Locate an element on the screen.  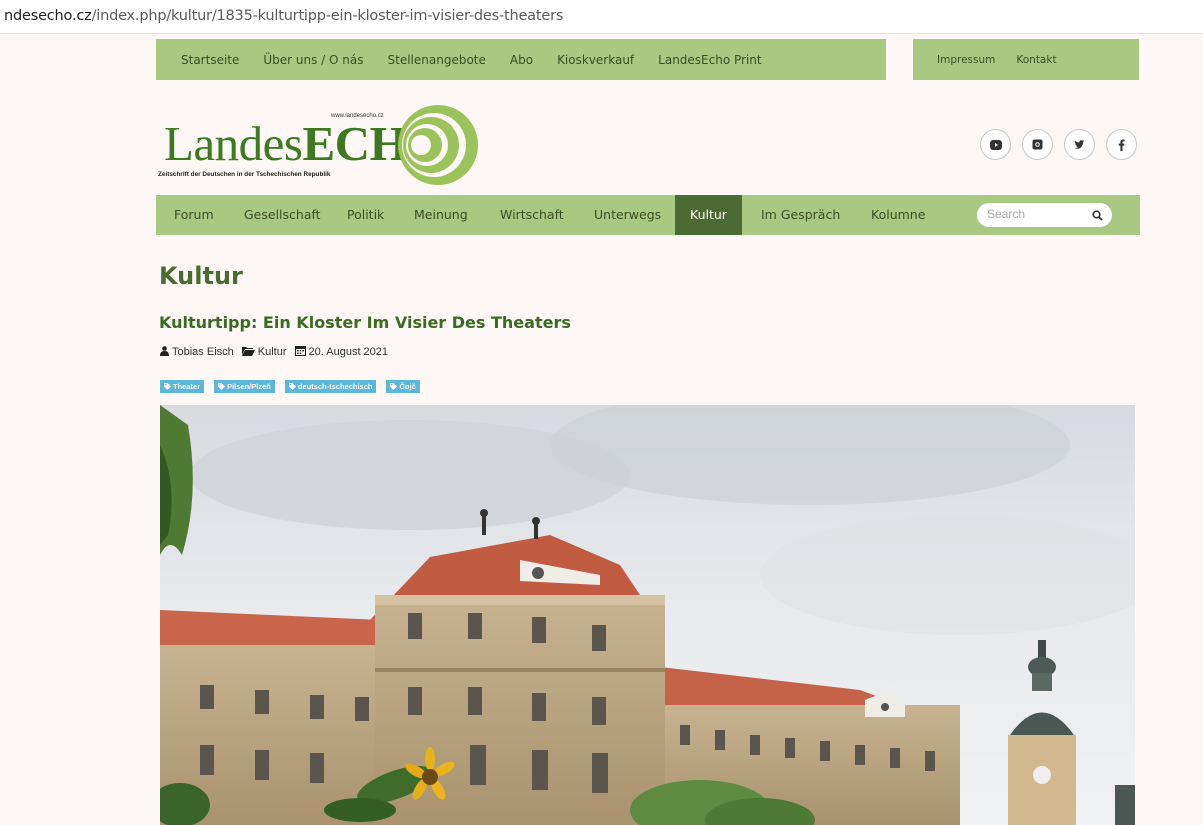
top-nav-stellenangebote: Stellenangebote is located at coordinates (437, 60).